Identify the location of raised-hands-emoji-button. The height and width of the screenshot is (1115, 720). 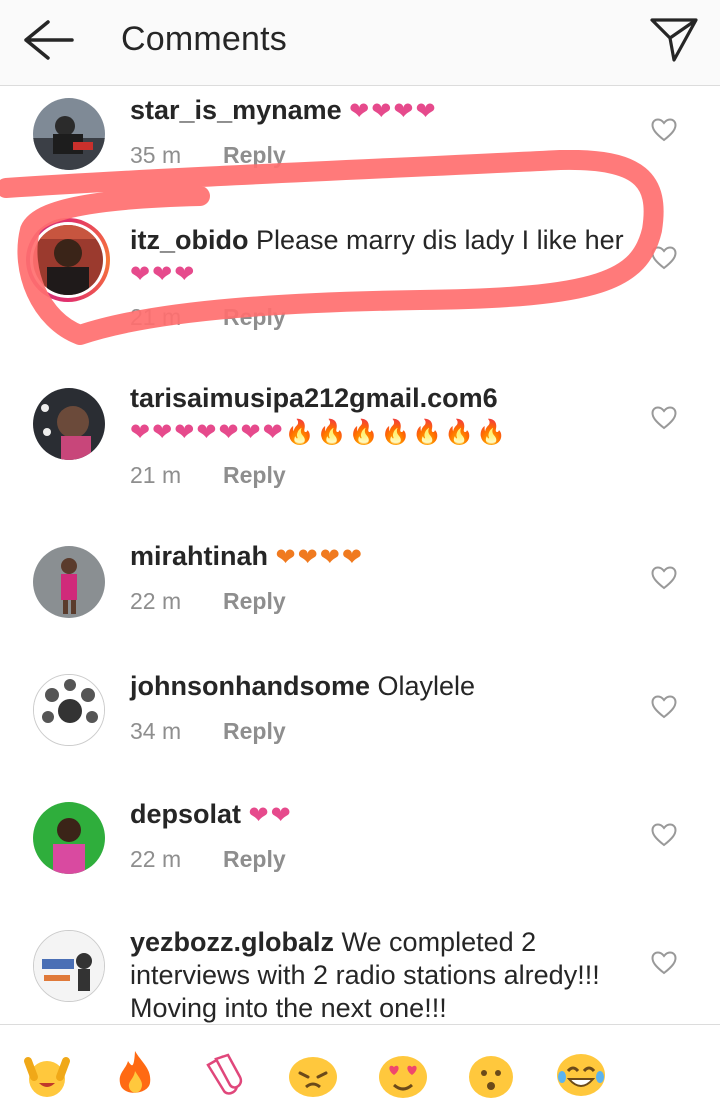
(47, 1074).